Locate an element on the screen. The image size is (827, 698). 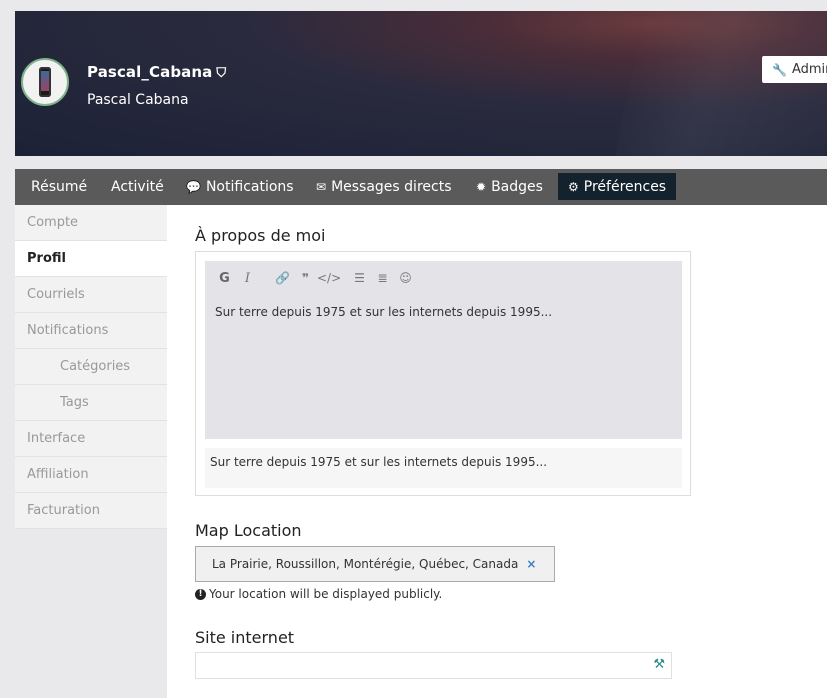
envelope-icon: ✉ is located at coordinates (321, 186).